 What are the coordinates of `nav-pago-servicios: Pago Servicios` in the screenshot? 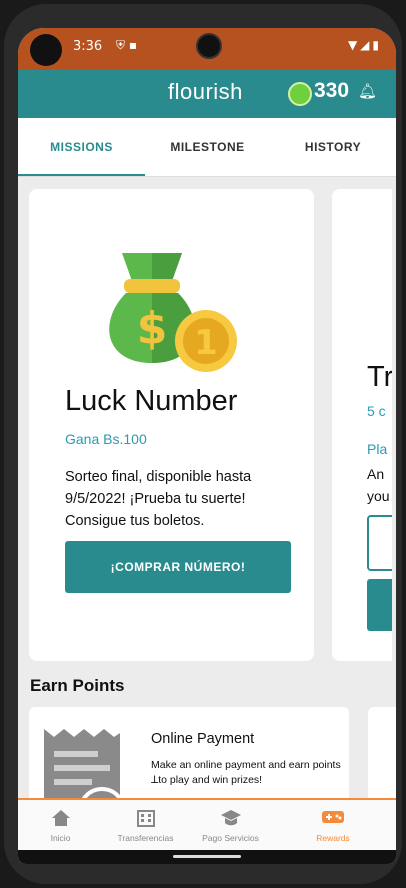 It's located at (230, 826).